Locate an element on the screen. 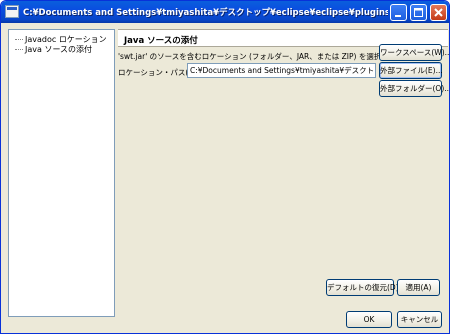 This screenshot has width=450, height=334. tree-item-java-source-attachment: Java ソースの添付 is located at coordinates (53, 50).